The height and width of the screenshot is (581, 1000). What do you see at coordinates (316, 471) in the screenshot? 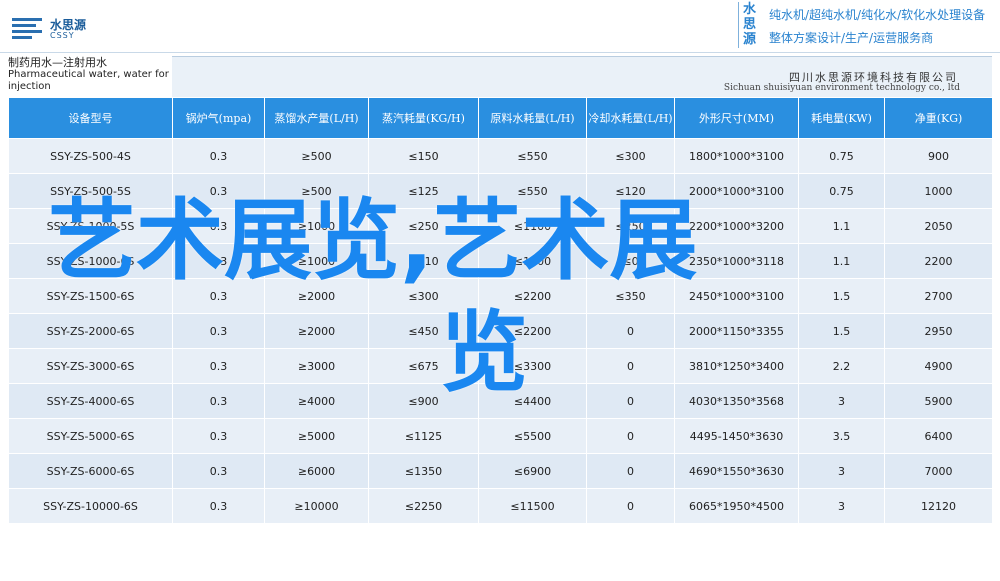
I see `table-cell: ≥6000` at bounding box center [316, 471].